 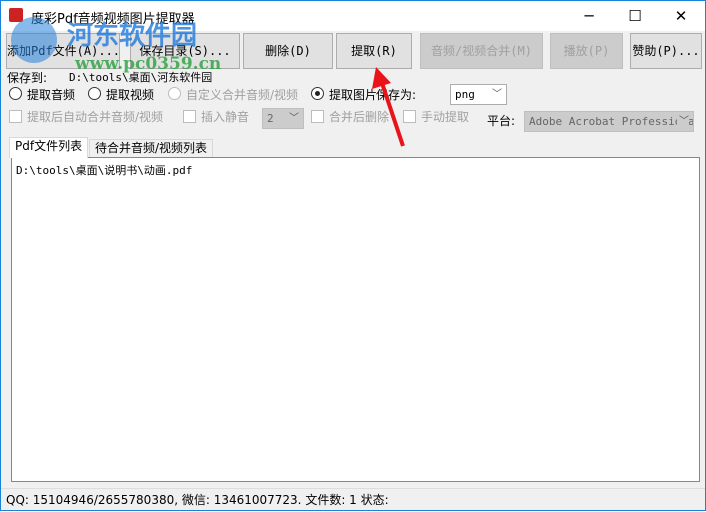 What do you see at coordinates (51, 95) in the screenshot?
I see `extract-audio-label: 提取音频` at bounding box center [51, 95].